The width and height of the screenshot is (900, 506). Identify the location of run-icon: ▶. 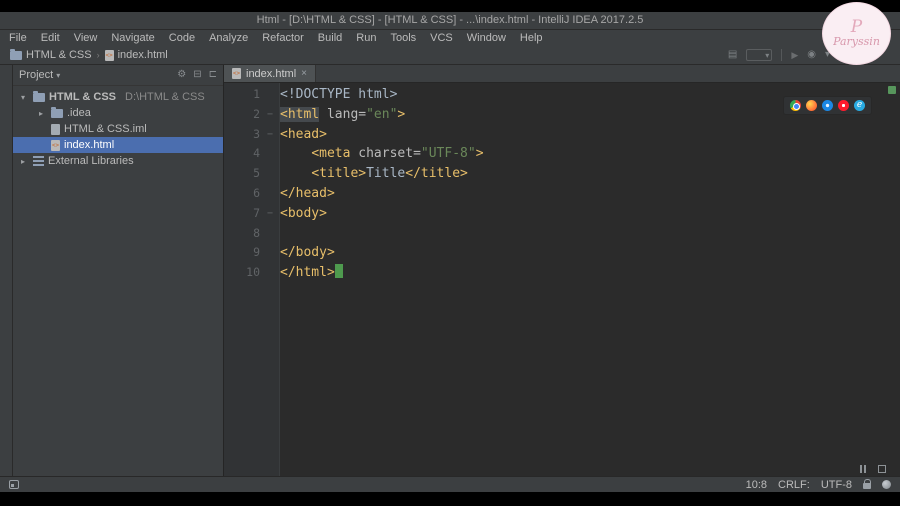
(794, 55).